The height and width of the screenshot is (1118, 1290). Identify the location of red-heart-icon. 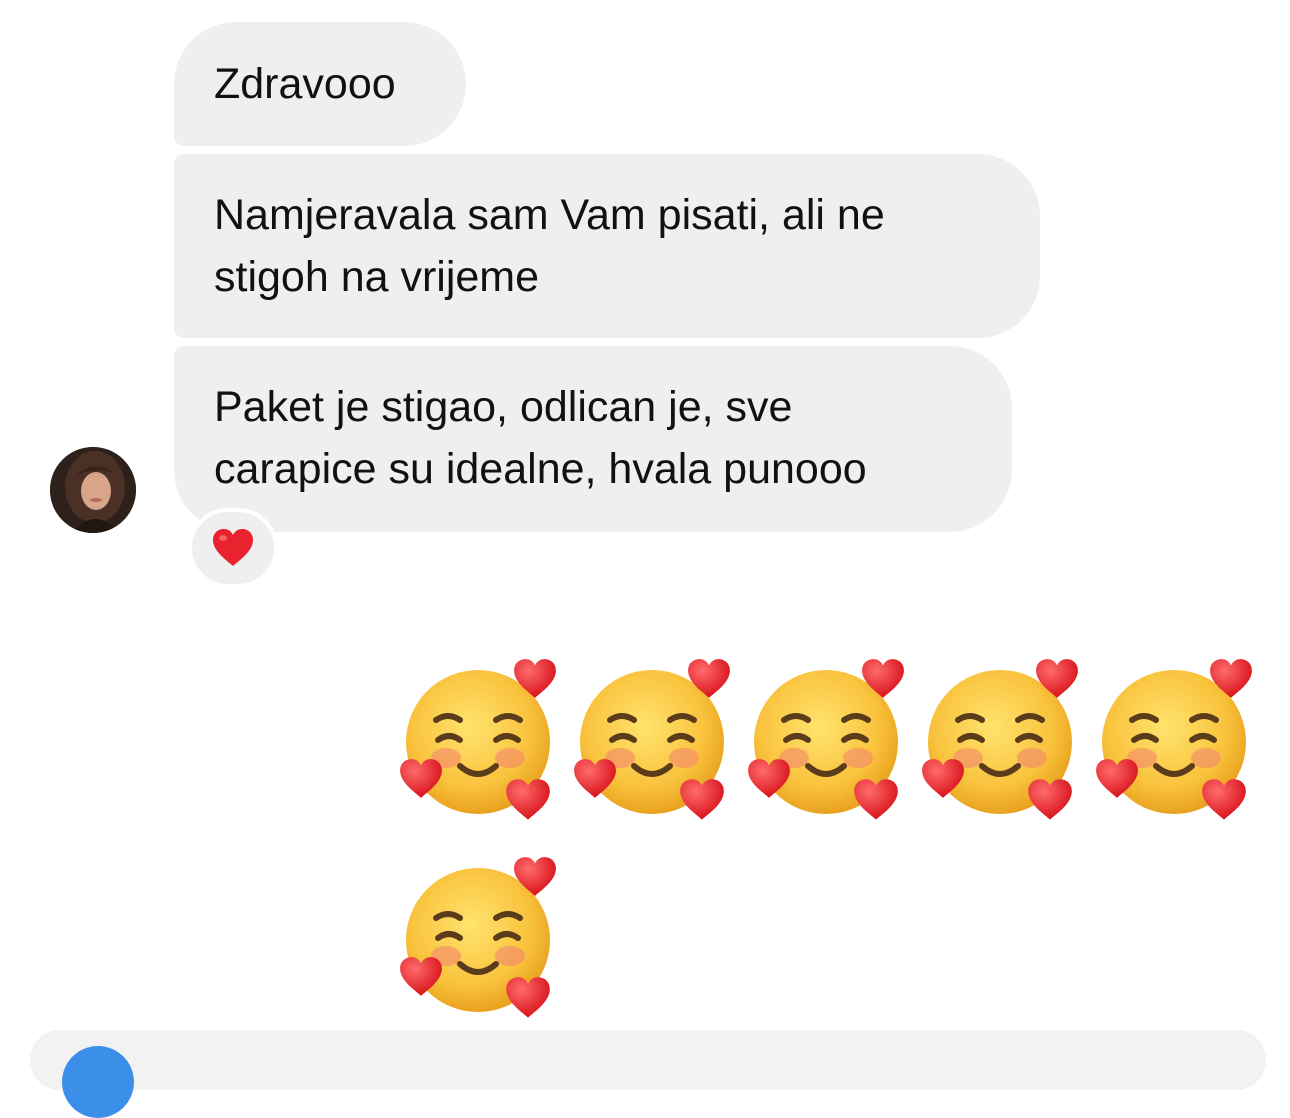
(233, 547).